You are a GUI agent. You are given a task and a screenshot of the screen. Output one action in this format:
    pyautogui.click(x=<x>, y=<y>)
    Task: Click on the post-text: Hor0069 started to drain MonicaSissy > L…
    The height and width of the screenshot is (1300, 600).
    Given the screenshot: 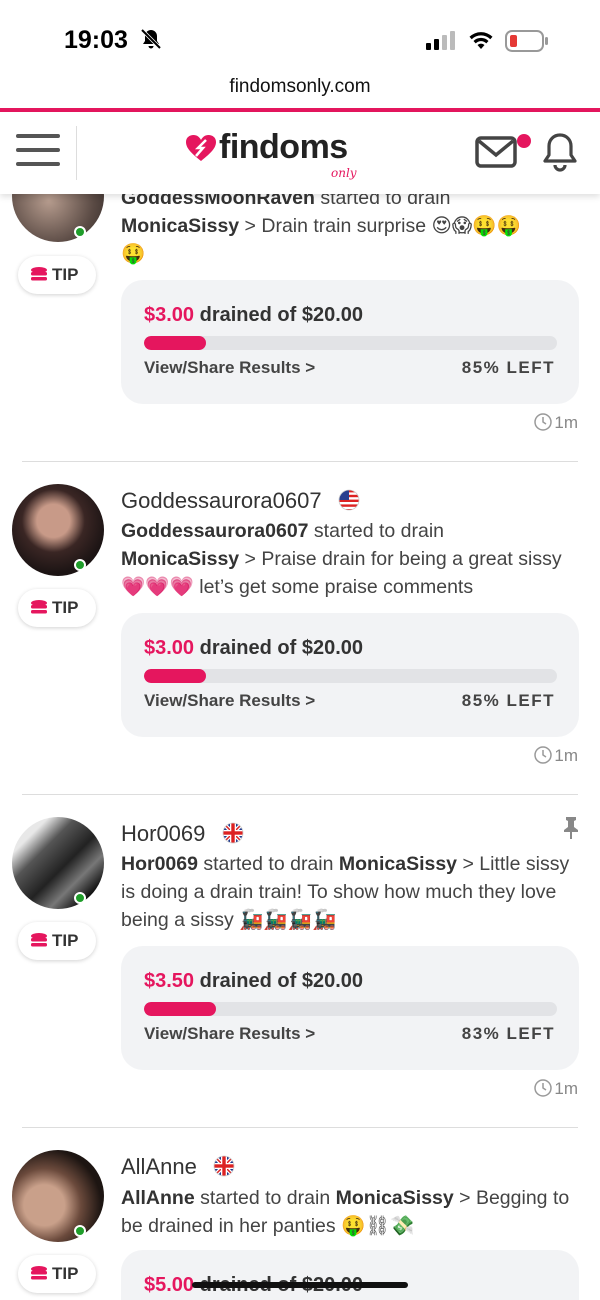 What is the action you would take?
    pyautogui.click(x=345, y=892)
    